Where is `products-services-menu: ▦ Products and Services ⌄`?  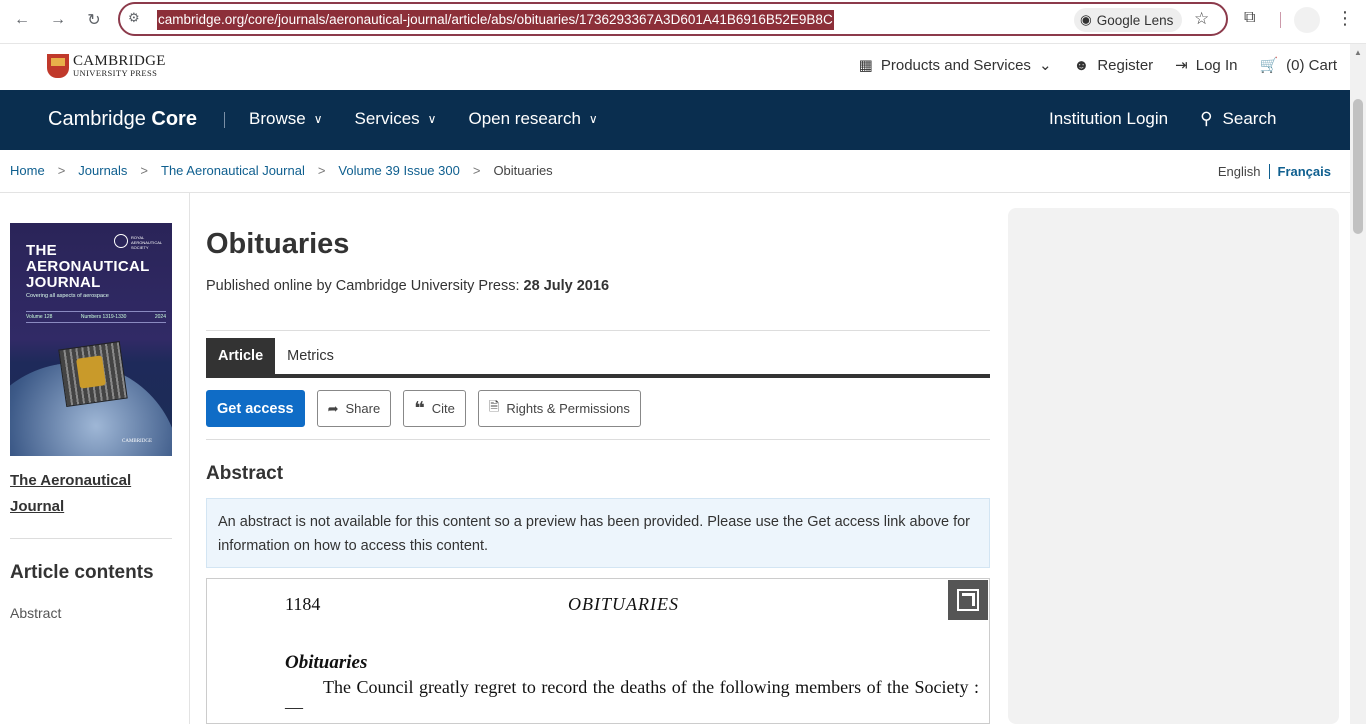 products-services-menu: ▦ Products and Services ⌄ is located at coordinates (955, 65).